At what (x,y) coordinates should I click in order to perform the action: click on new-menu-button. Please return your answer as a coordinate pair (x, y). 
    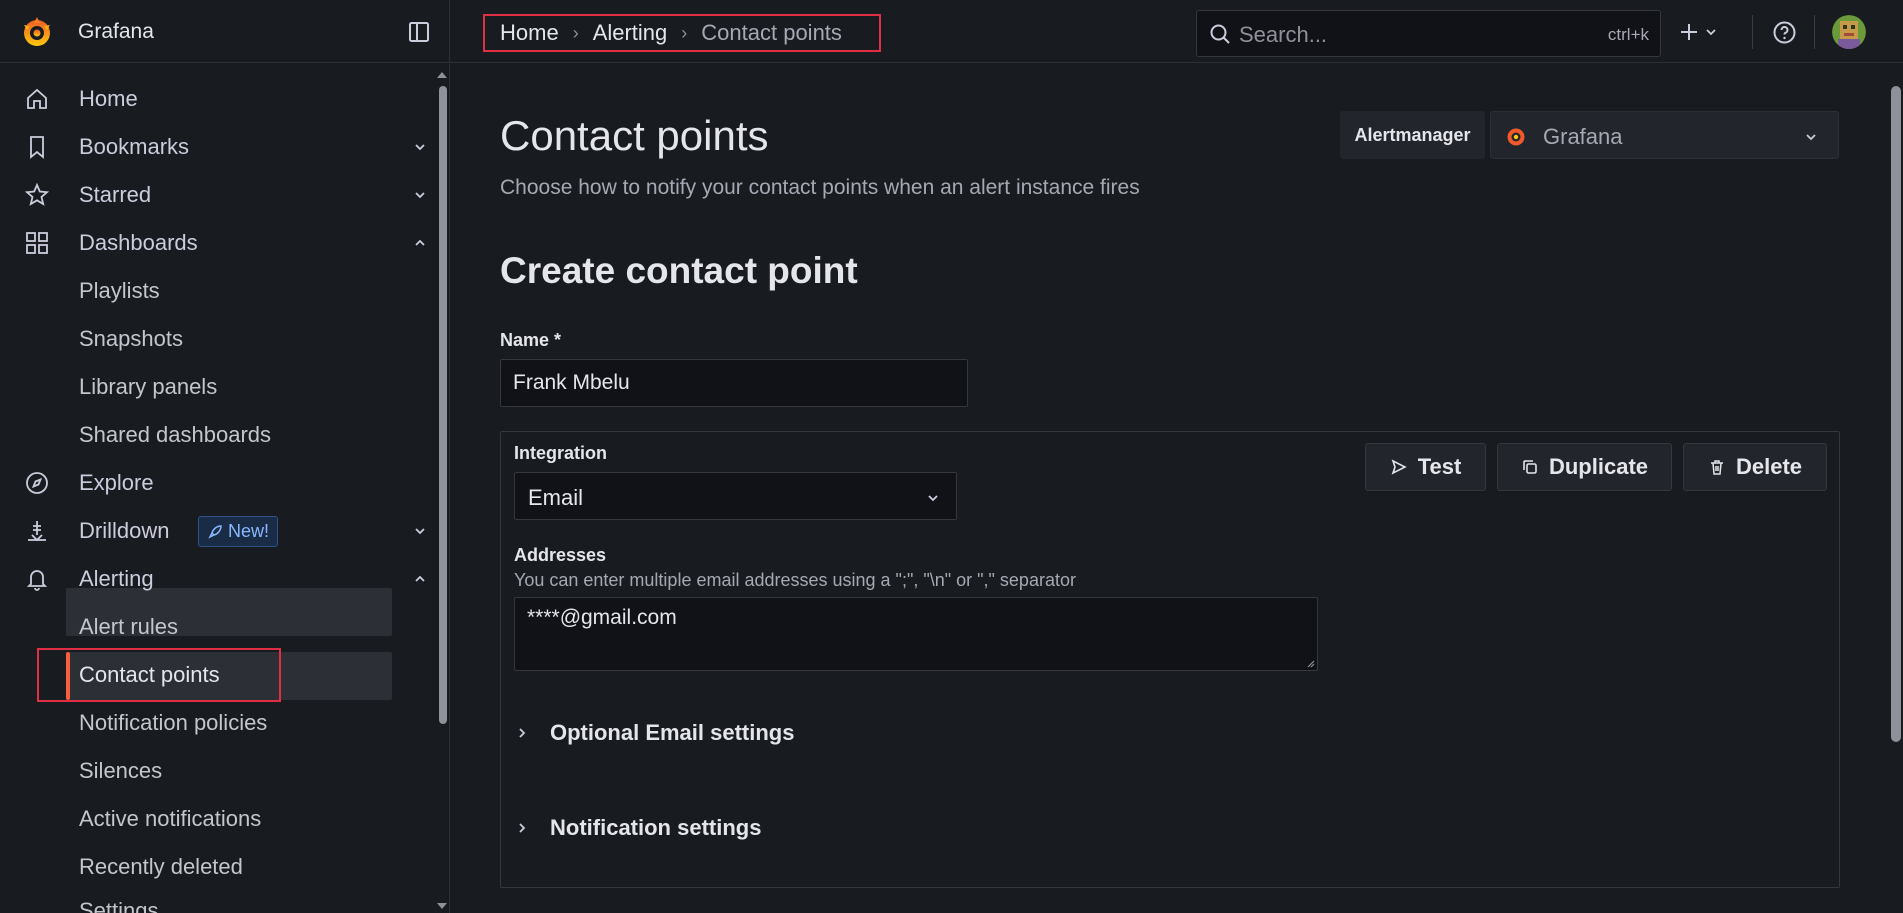
    Looking at the image, I should click on (1703, 32).